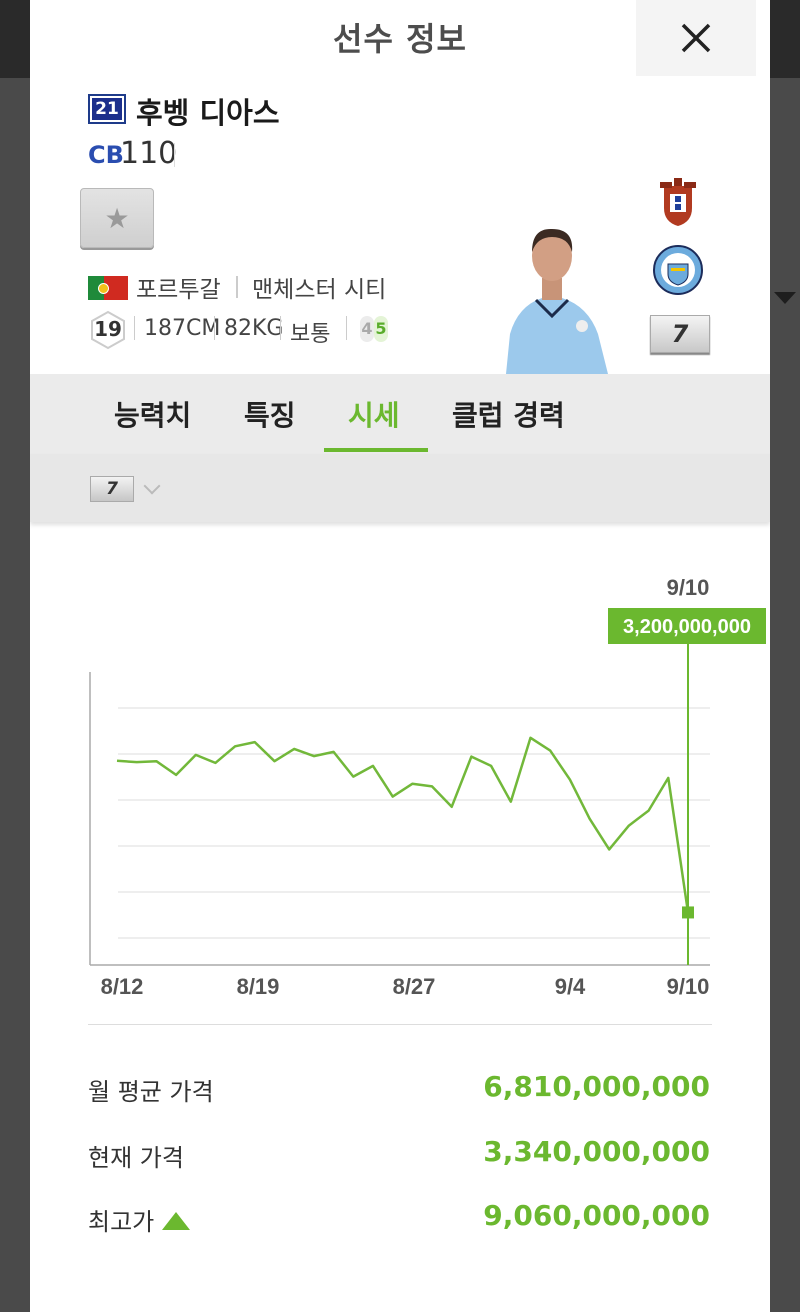 The height and width of the screenshot is (1312, 800). What do you see at coordinates (680, 334) in the screenshot?
I see `grade-badge: 7` at bounding box center [680, 334].